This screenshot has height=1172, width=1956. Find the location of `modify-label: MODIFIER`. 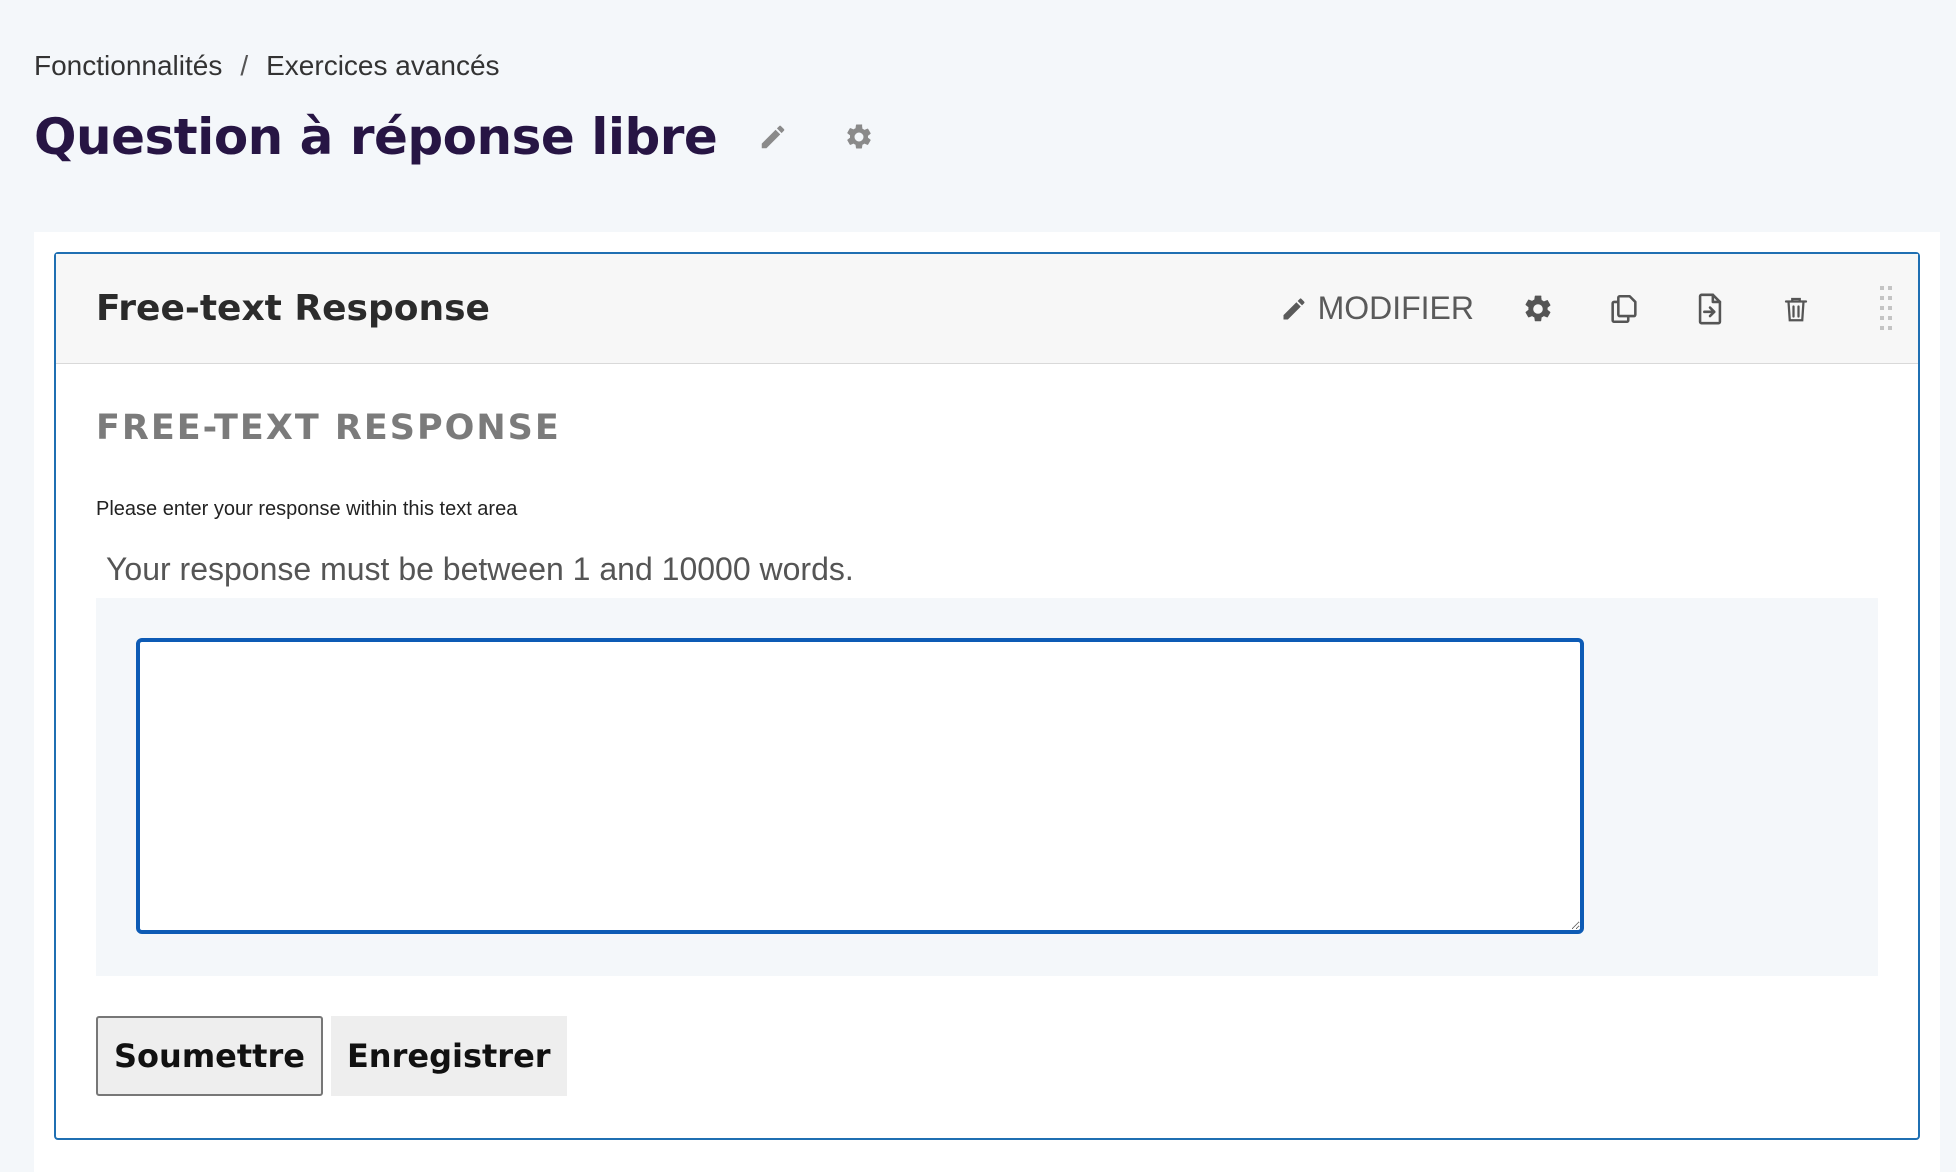

modify-label: MODIFIER is located at coordinates (1395, 308).